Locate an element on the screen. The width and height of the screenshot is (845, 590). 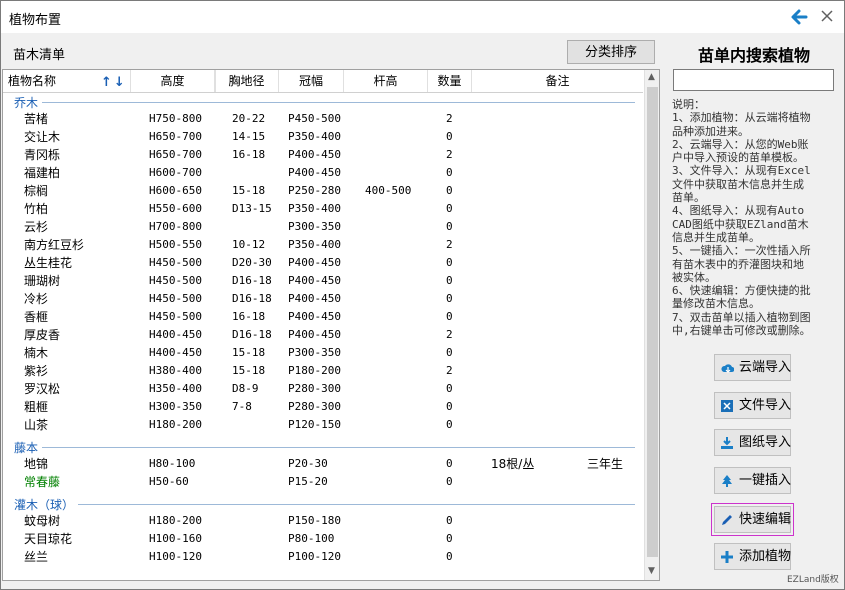
cell-name: 南方红豆杉 is located at coordinates (54, 245).